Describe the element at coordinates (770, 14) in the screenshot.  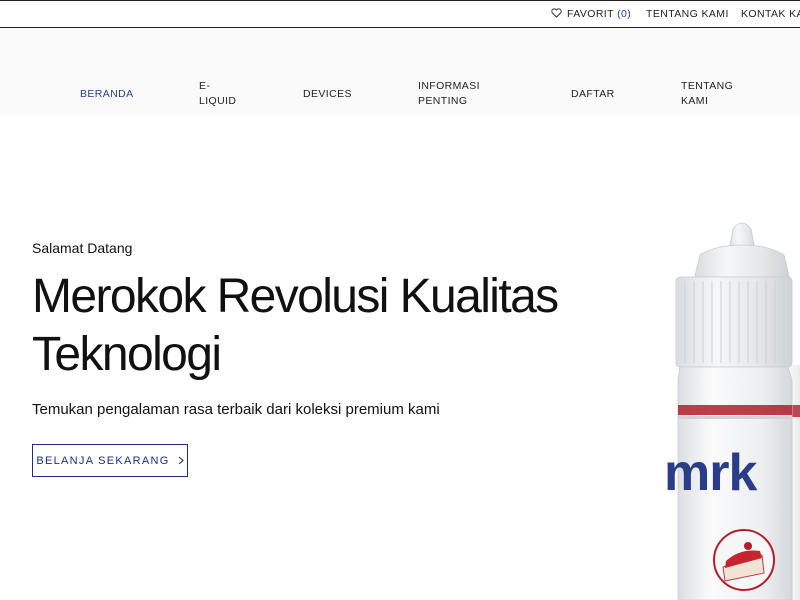
I see `contact-us-link: KONTAK KAMI` at that location.